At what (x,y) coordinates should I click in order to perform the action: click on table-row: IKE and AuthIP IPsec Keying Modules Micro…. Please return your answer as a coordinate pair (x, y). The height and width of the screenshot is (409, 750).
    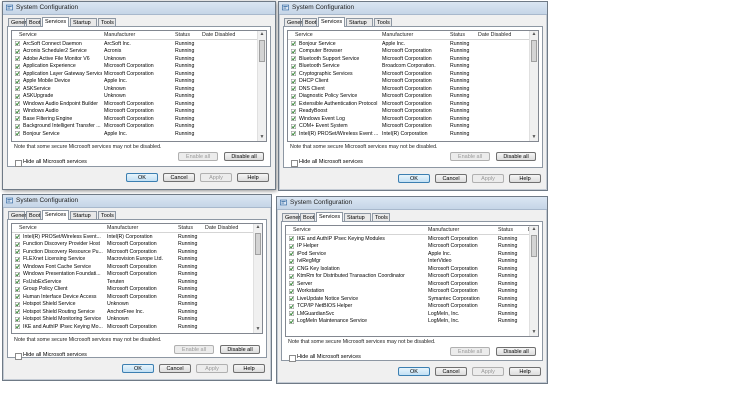
    Looking at the image, I should click on (408, 239).